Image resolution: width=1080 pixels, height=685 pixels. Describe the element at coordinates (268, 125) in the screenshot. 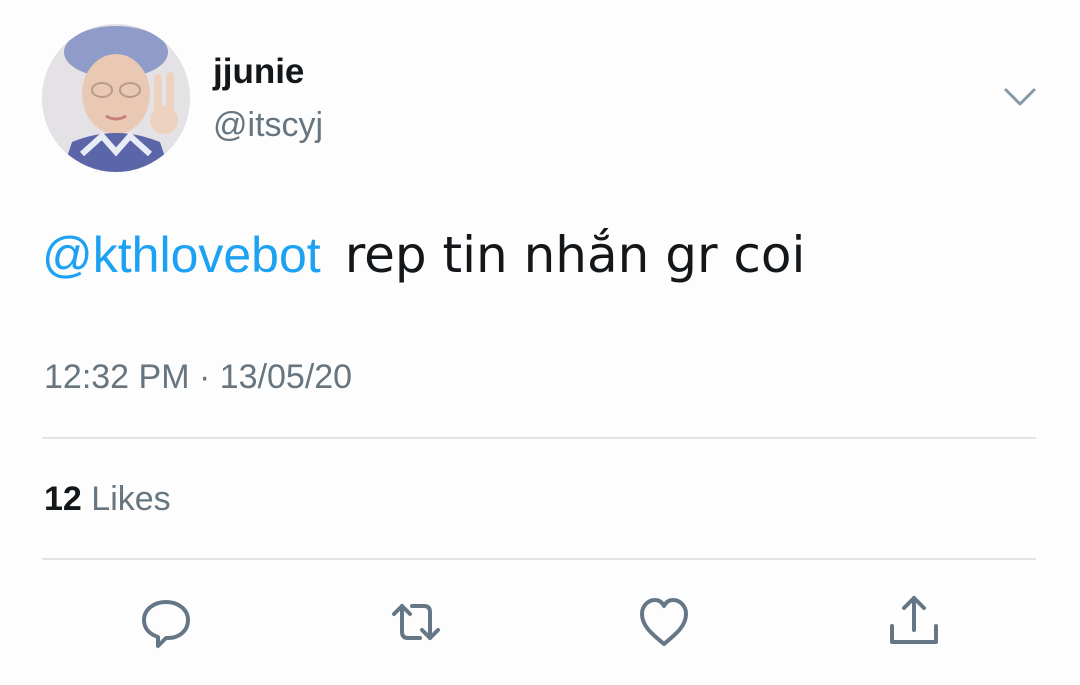

I see `user-handle: @itscyj` at that location.